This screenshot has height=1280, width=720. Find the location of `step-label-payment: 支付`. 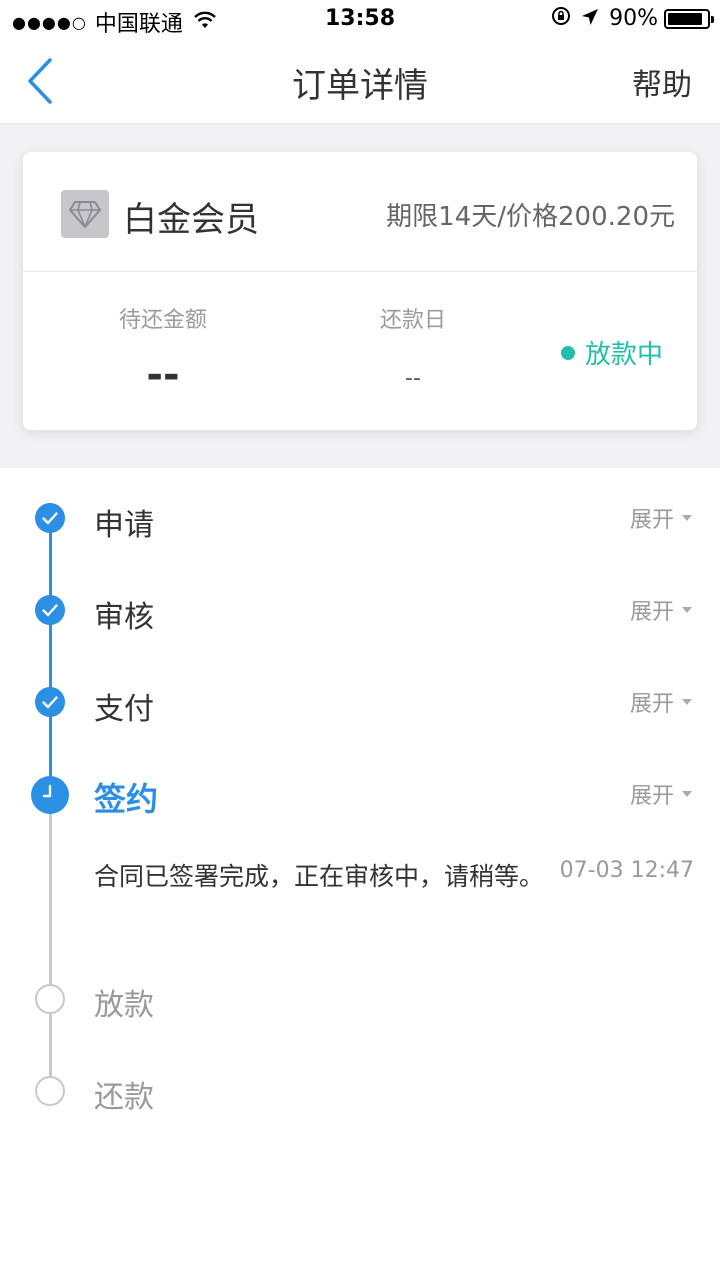

step-label-payment: 支付 is located at coordinates (124, 709).